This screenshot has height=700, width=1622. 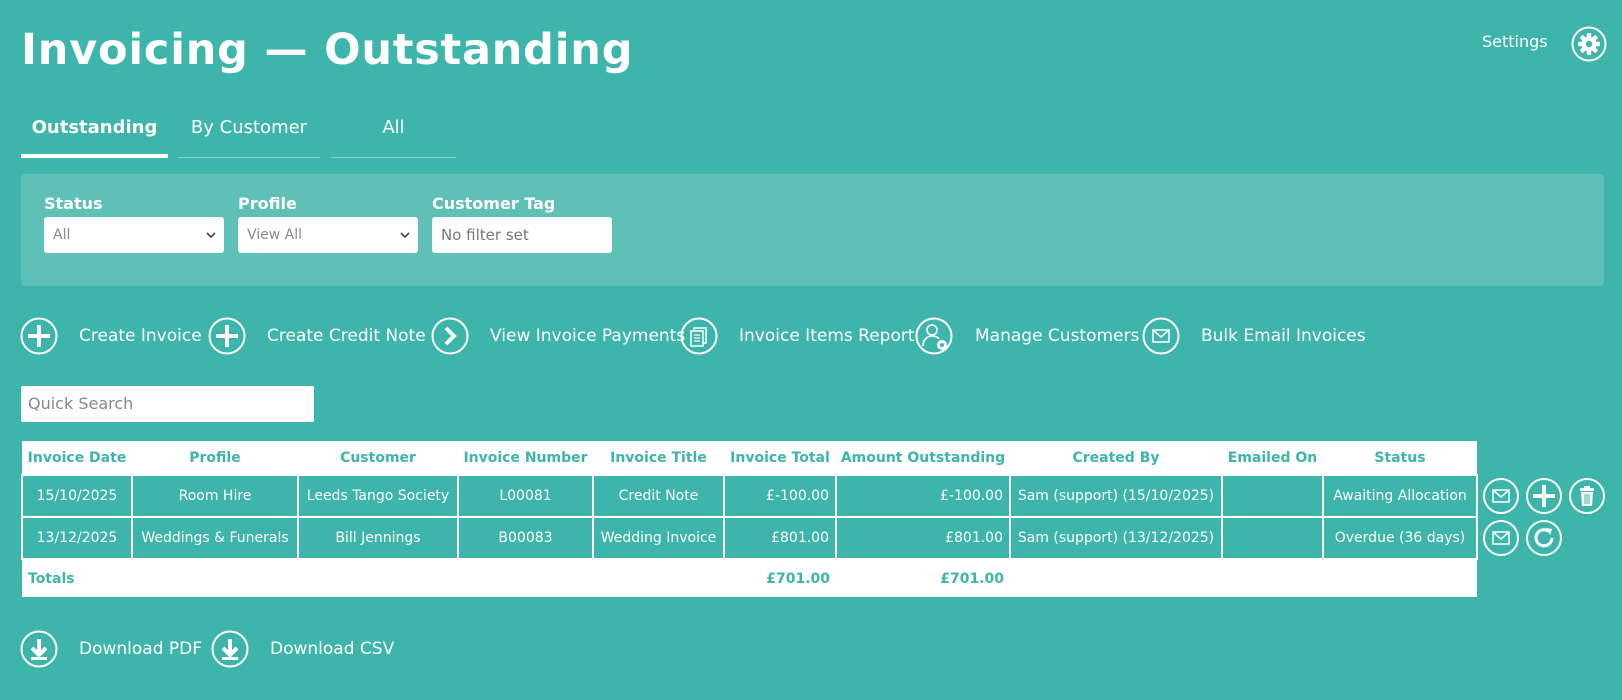 I want to click on gear-icon, so click(x=1589, y=44).